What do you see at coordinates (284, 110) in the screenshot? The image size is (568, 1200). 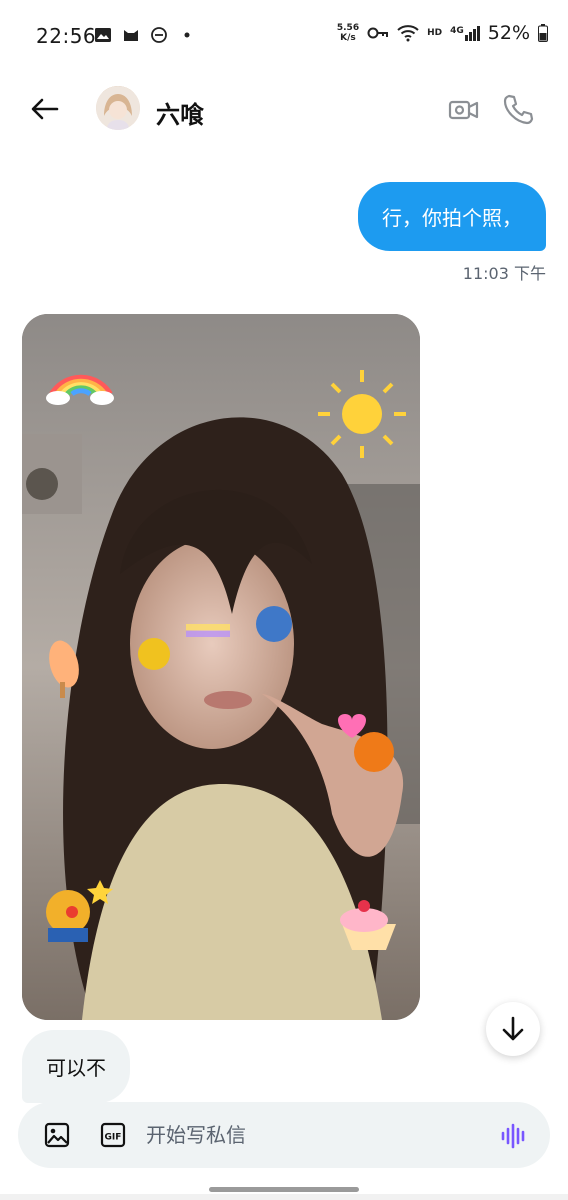 I see `conversation-header: 六喰` at bounding box center [284, 110].